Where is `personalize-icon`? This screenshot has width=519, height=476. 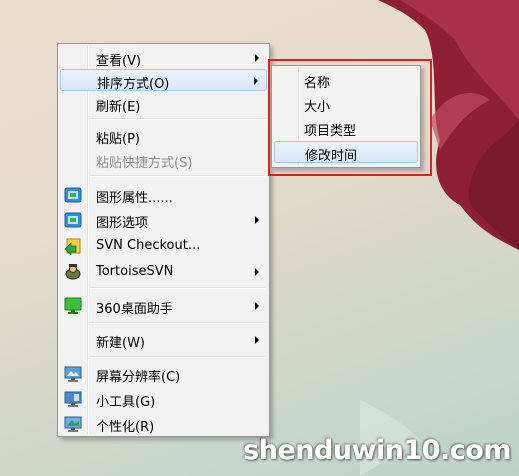 personalize-icon is located at coordinates (73, 424).